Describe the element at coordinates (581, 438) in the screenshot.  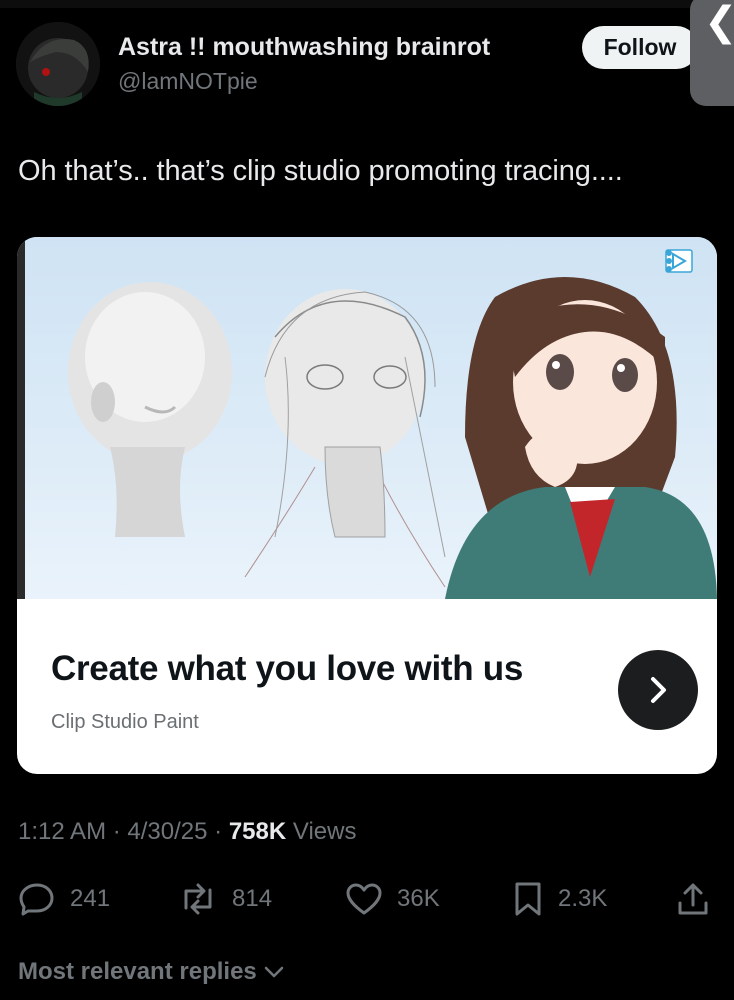
I see `anime-girl-illustration` at that location.